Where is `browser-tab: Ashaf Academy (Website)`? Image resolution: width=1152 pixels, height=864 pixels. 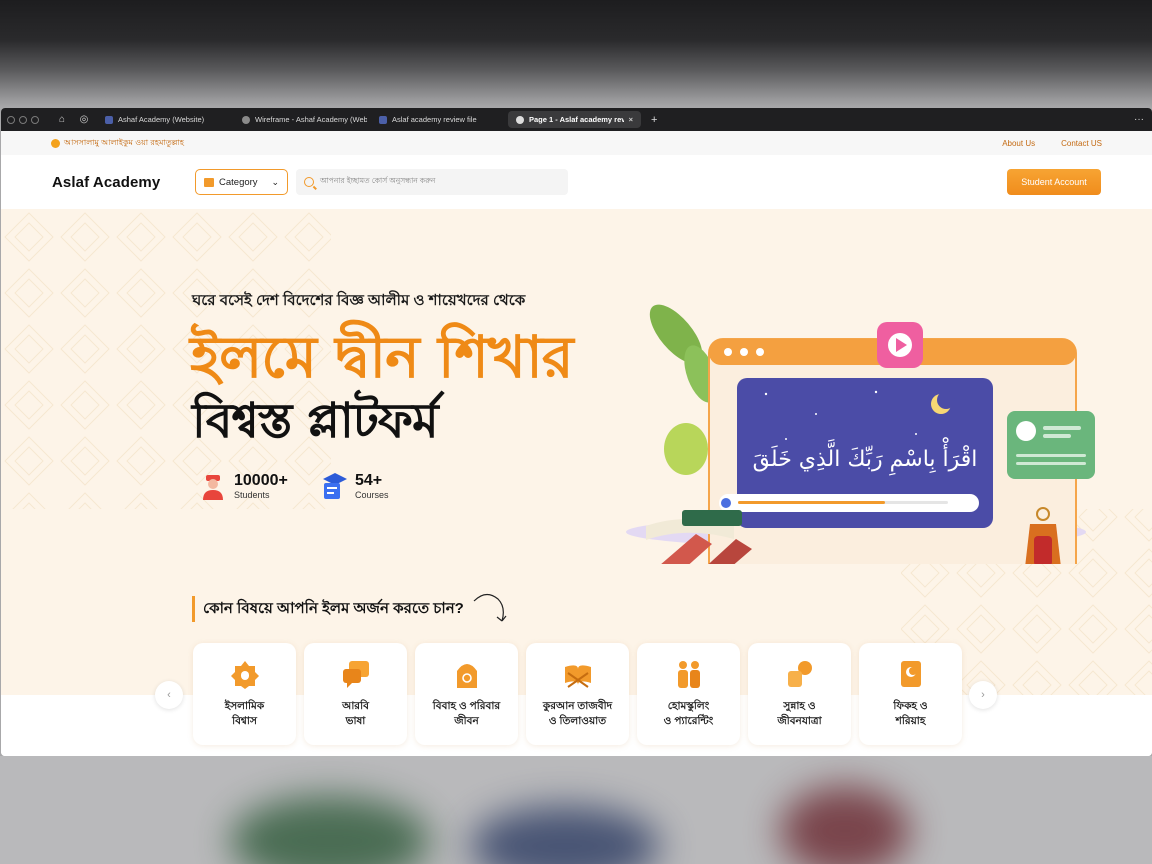
browser-tab: Ashaf Academy (Website) is located at coordinates (163, 119).